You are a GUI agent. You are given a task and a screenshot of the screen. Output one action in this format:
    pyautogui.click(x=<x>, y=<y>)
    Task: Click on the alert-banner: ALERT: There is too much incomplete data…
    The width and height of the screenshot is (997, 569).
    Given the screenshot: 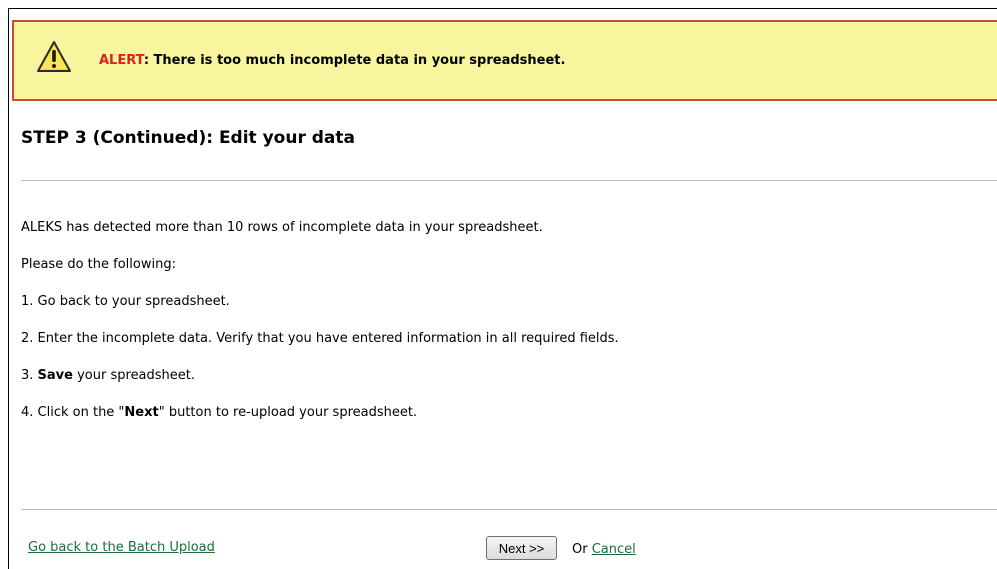 What is the action you would take?
    pyautogui.click(x=504, y=60)
    